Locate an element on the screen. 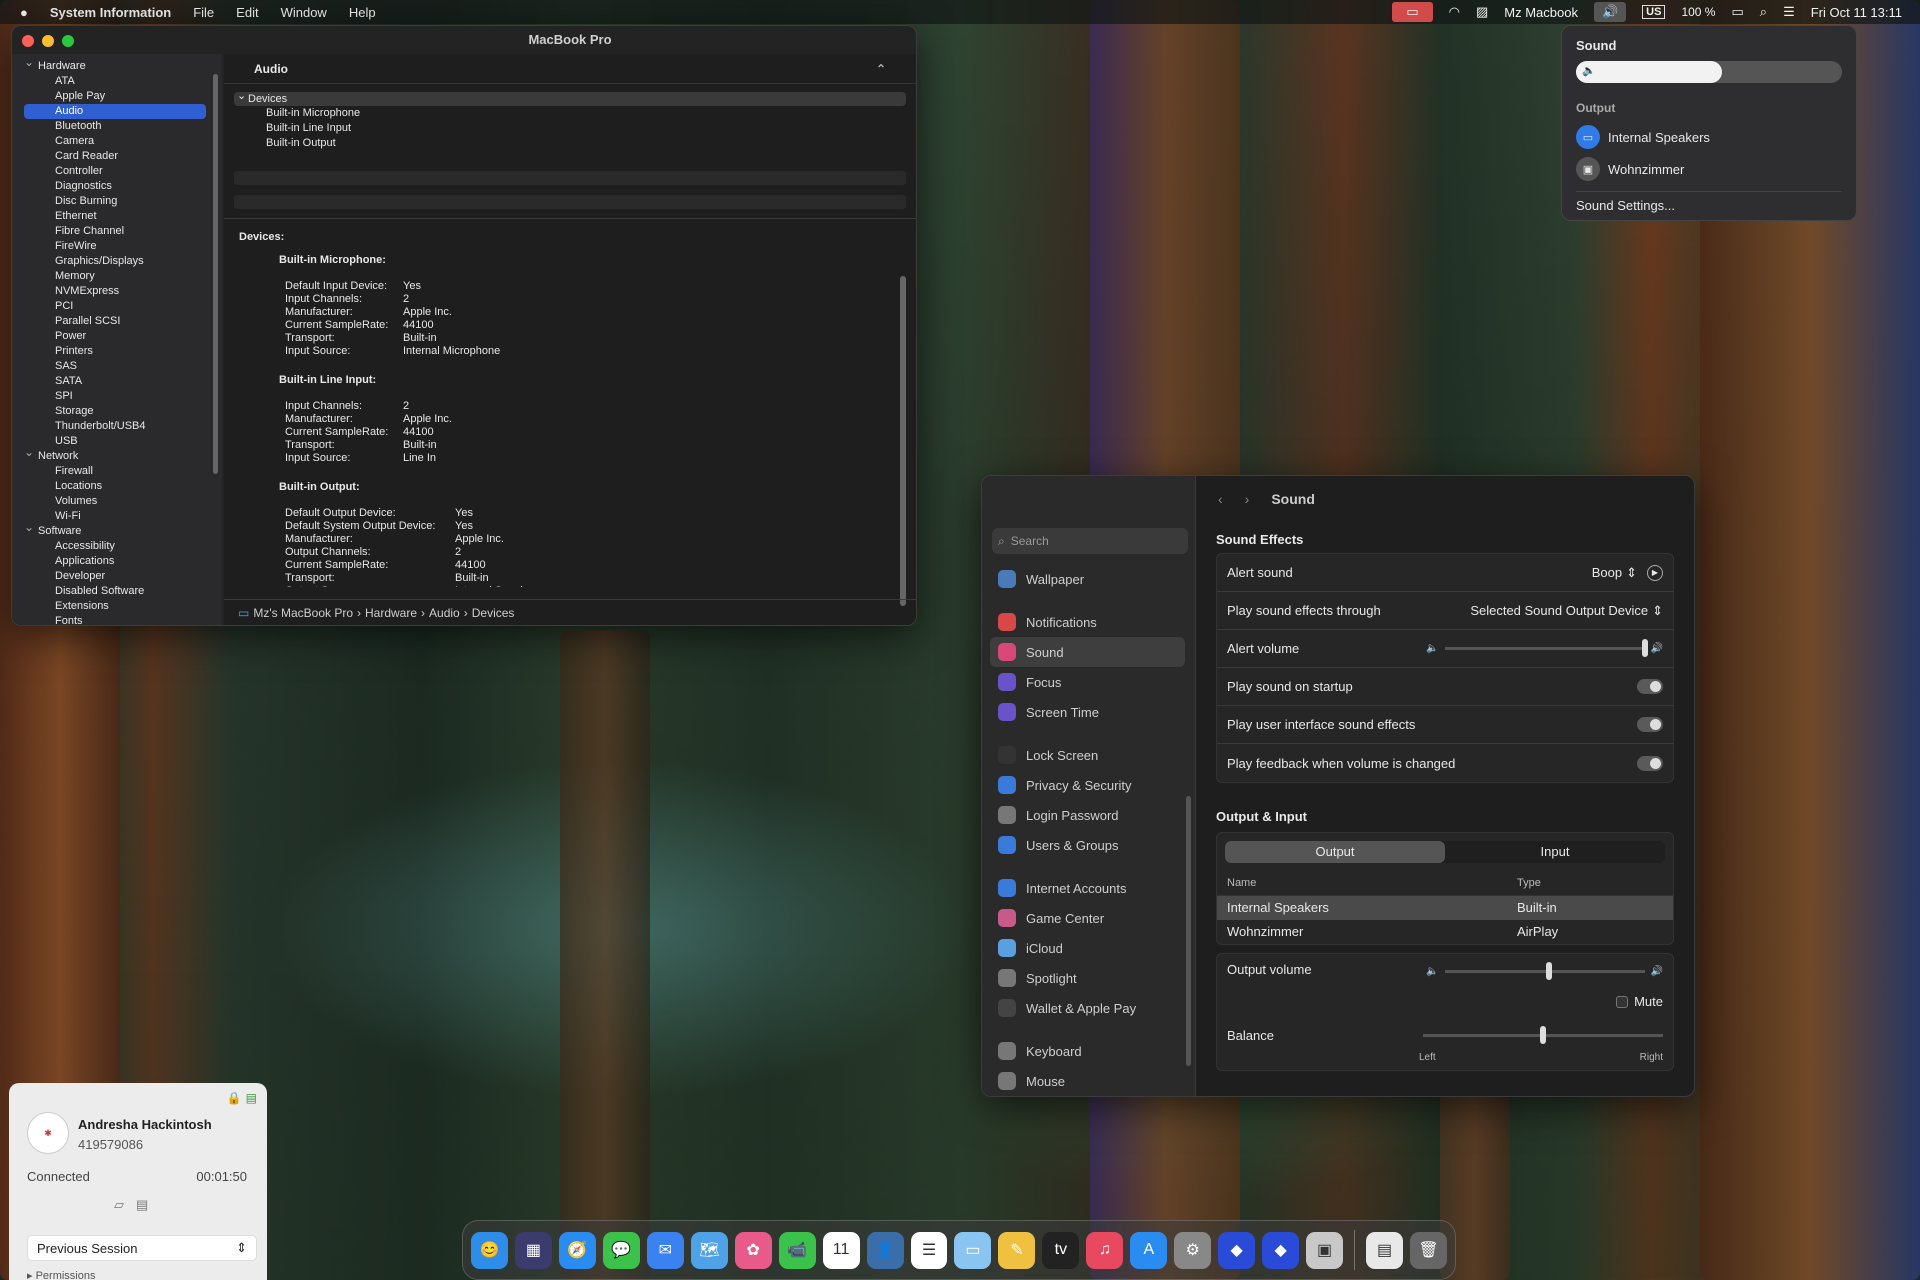  detail-scrollbar is located at coordinates (903, 441).